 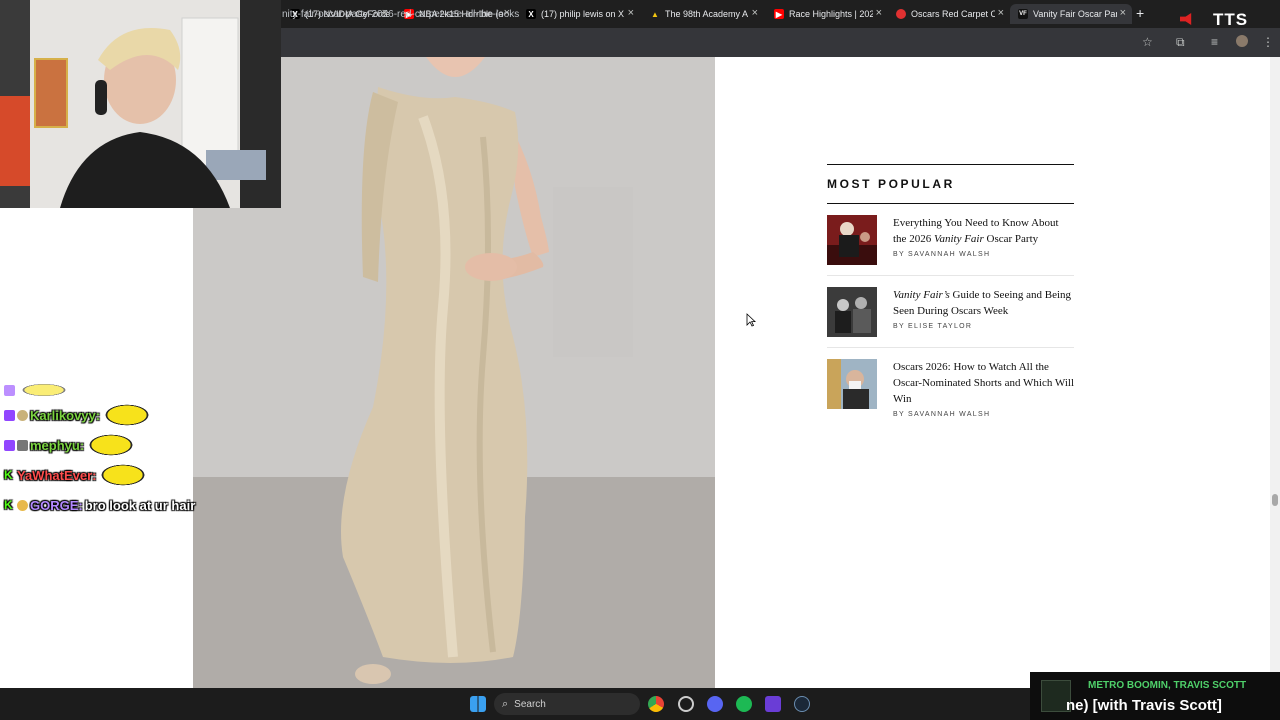 I want to click on vf-icon: VF, so click(x=1023, y=14).